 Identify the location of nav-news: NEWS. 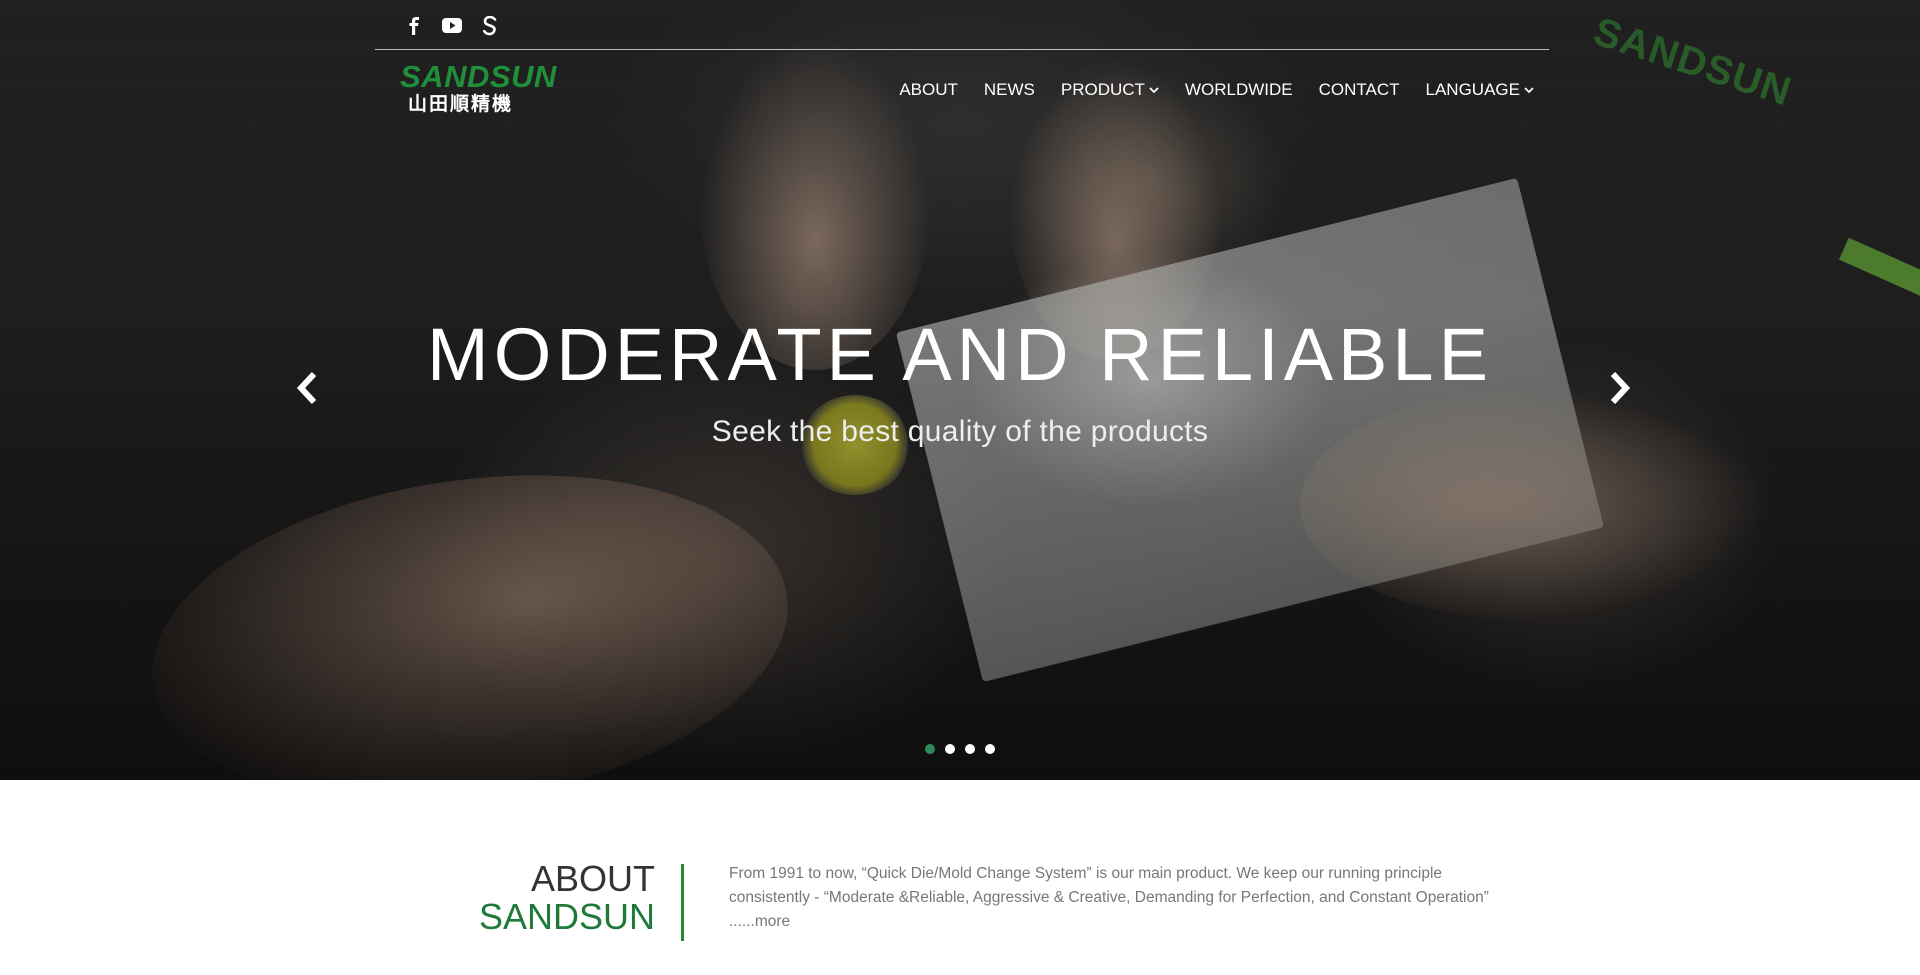
(1009, 90).